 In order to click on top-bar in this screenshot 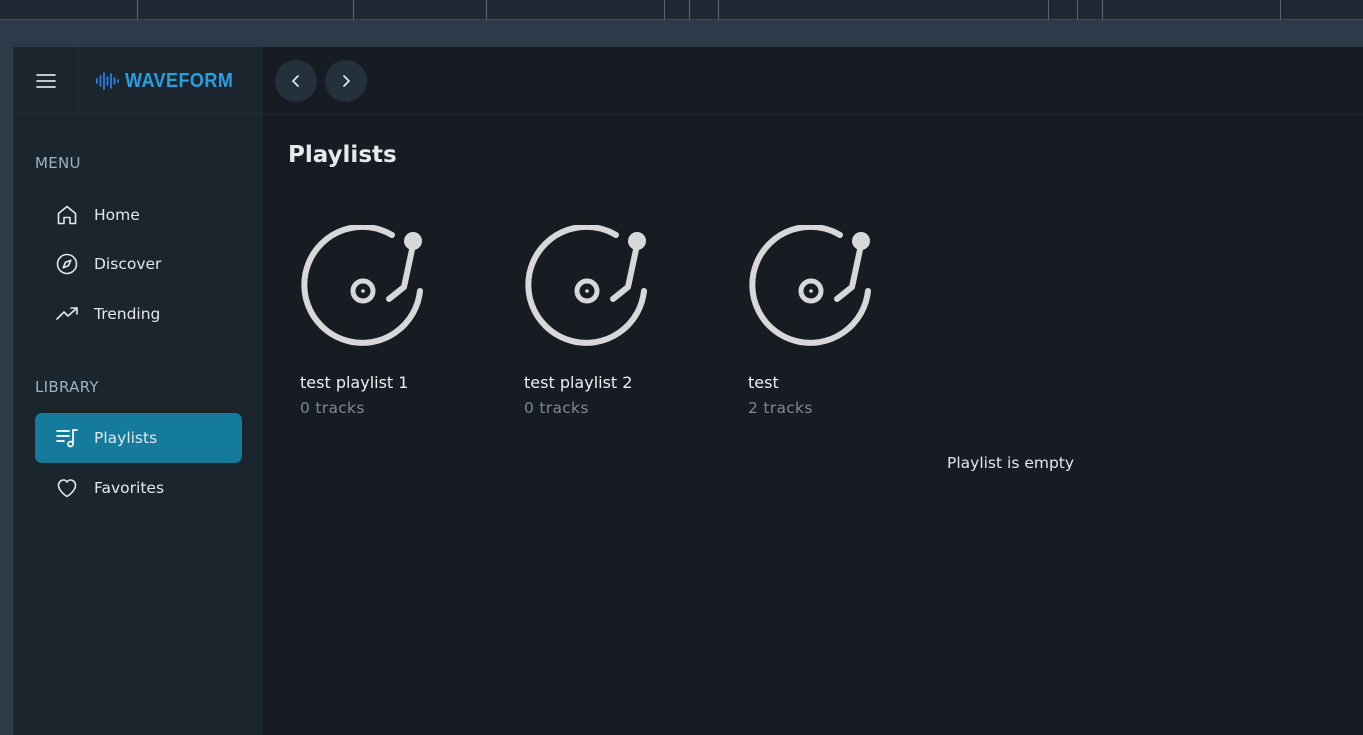, I will do `click(813, 81)`.